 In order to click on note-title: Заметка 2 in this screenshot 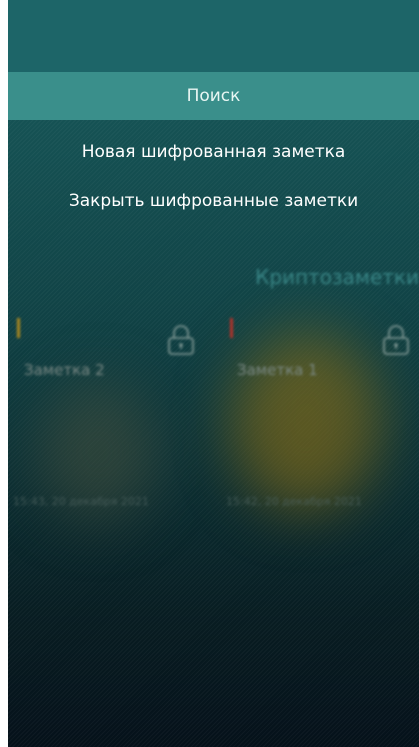, I will do `click(64, 370)`.